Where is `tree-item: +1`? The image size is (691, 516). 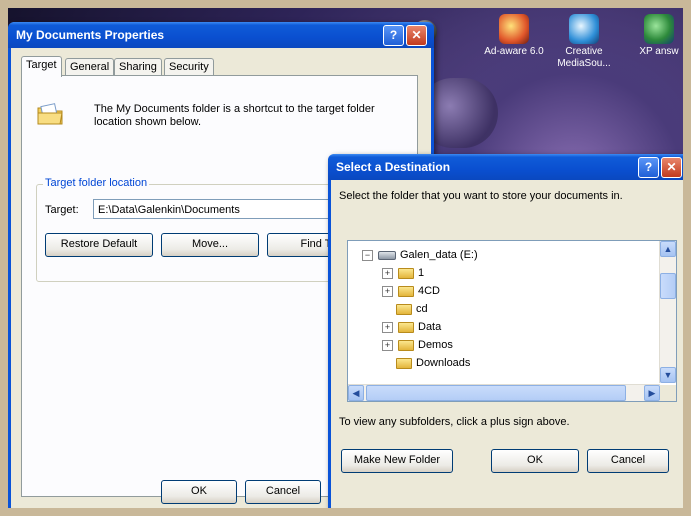 tree-item: +1 is located at coordinates (403, 273).